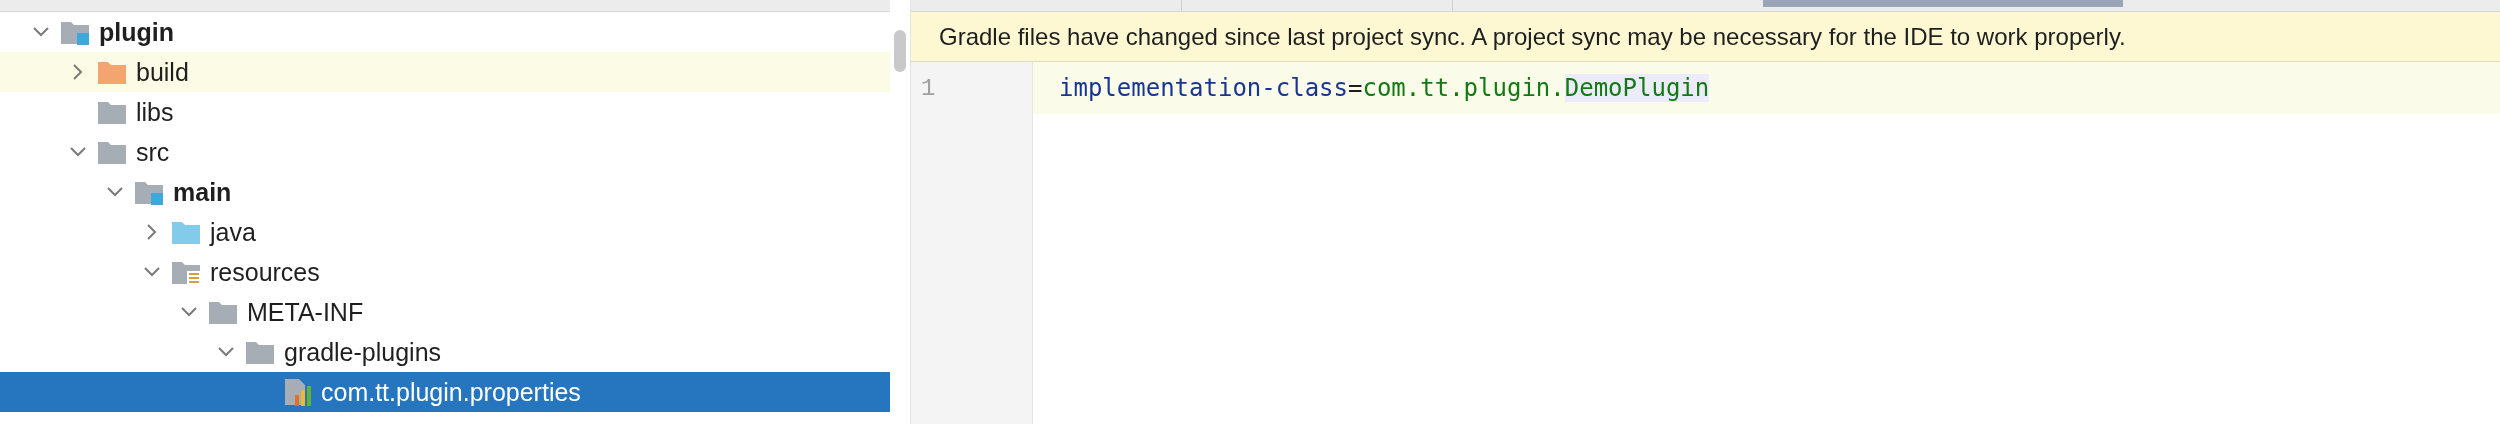  Describe the element at coordinates (445, 272) in the screenshot. I see `tree-row: resources` at that location.